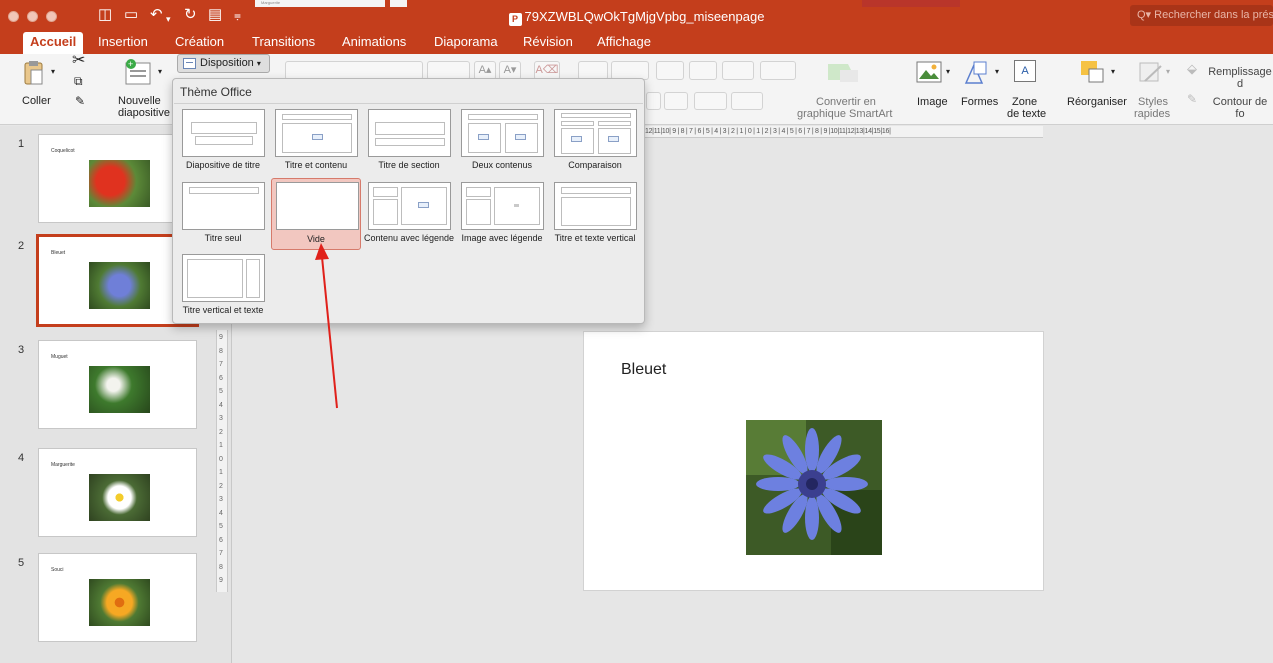 This screenshot has height=663, width=1273. What do you see at coordinates (216, 92) in the screenshot?
I see `popup-theme-title: Thème Office` at bounding box center [216, 92].